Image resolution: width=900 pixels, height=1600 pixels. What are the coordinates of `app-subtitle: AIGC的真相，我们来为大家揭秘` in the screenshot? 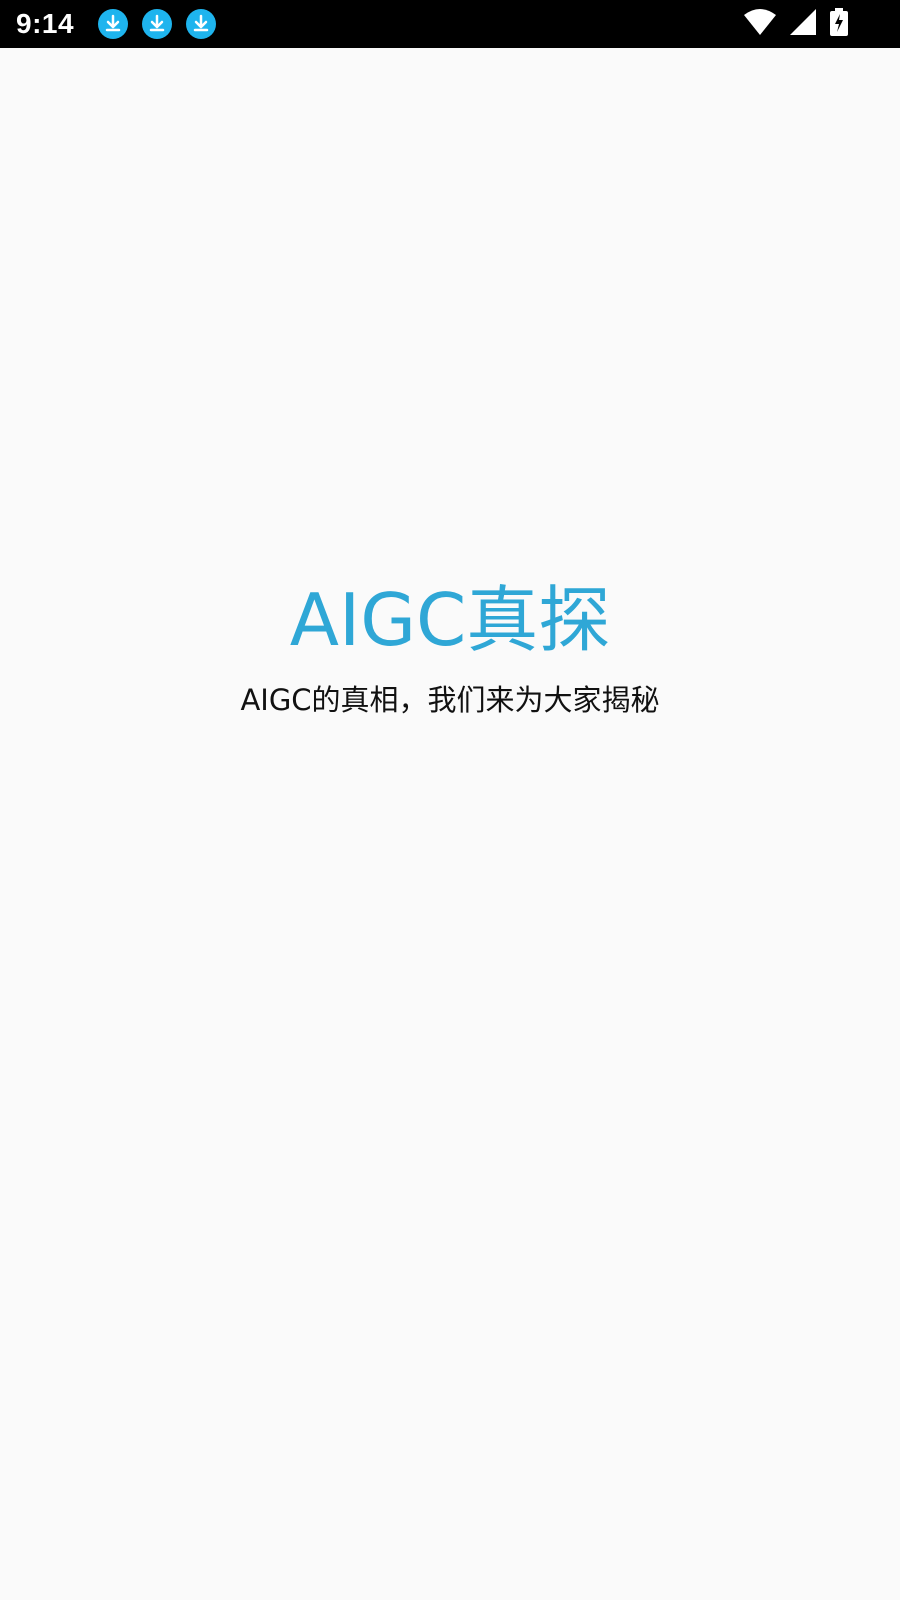 It's located at (450, 700).